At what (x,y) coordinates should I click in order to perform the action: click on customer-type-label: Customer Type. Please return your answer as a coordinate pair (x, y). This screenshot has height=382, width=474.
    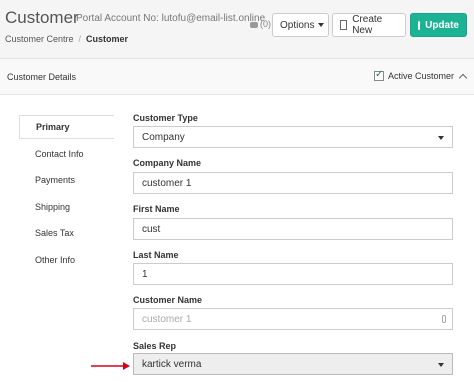
    Looking at the image, I should click on (165, 118).